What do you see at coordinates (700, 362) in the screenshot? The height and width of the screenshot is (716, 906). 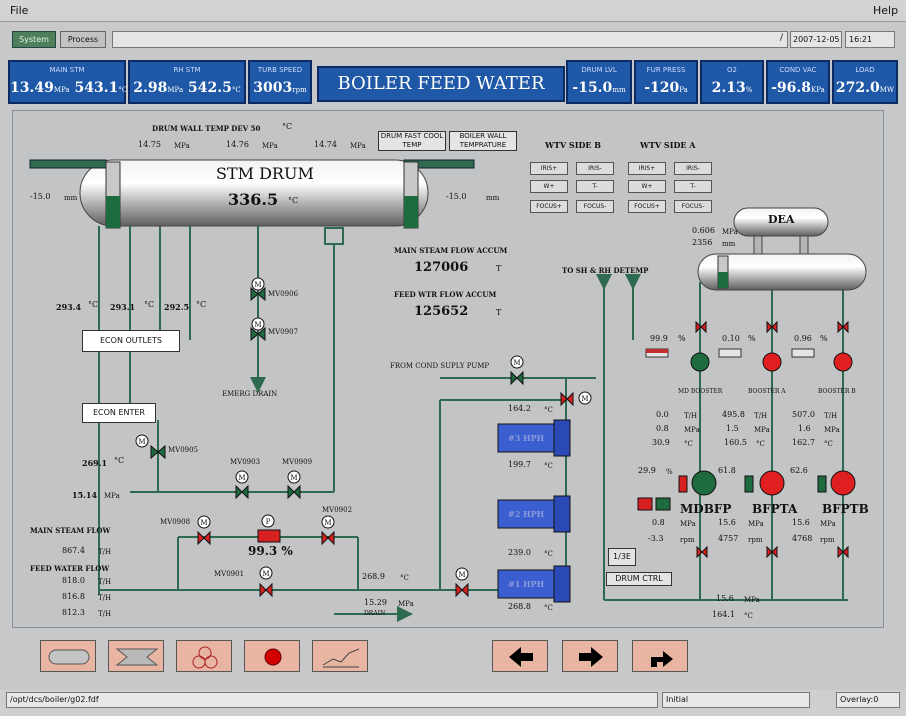 I see `md-booster-pump-icon` at bounding box center [700, 362].